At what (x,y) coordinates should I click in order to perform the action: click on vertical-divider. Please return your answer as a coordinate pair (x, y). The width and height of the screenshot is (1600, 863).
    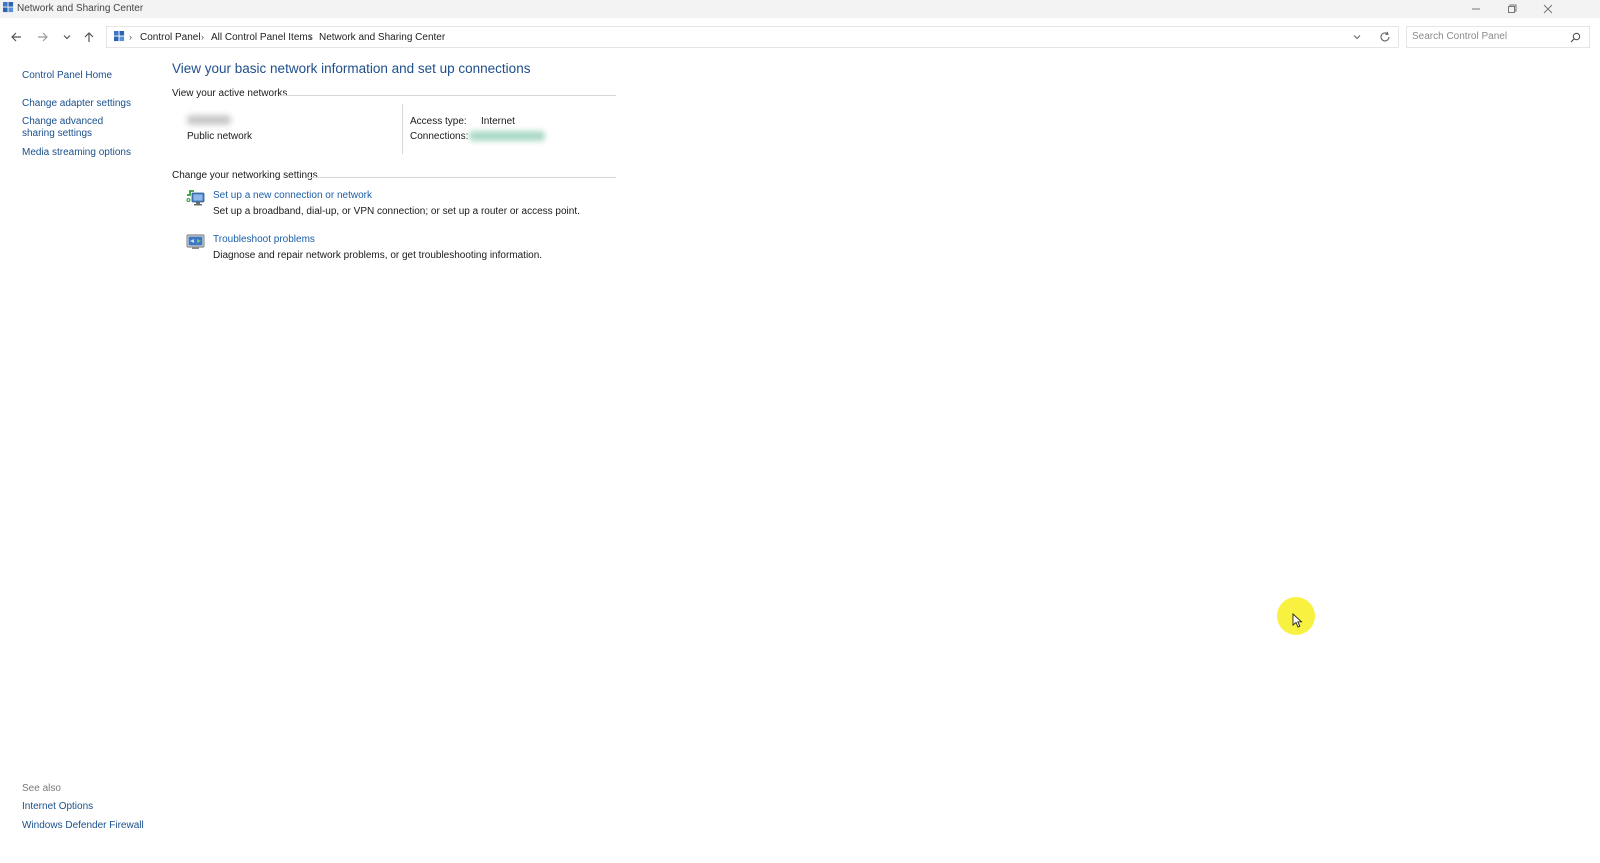
    Looking at the image, I should click on (402, 129).